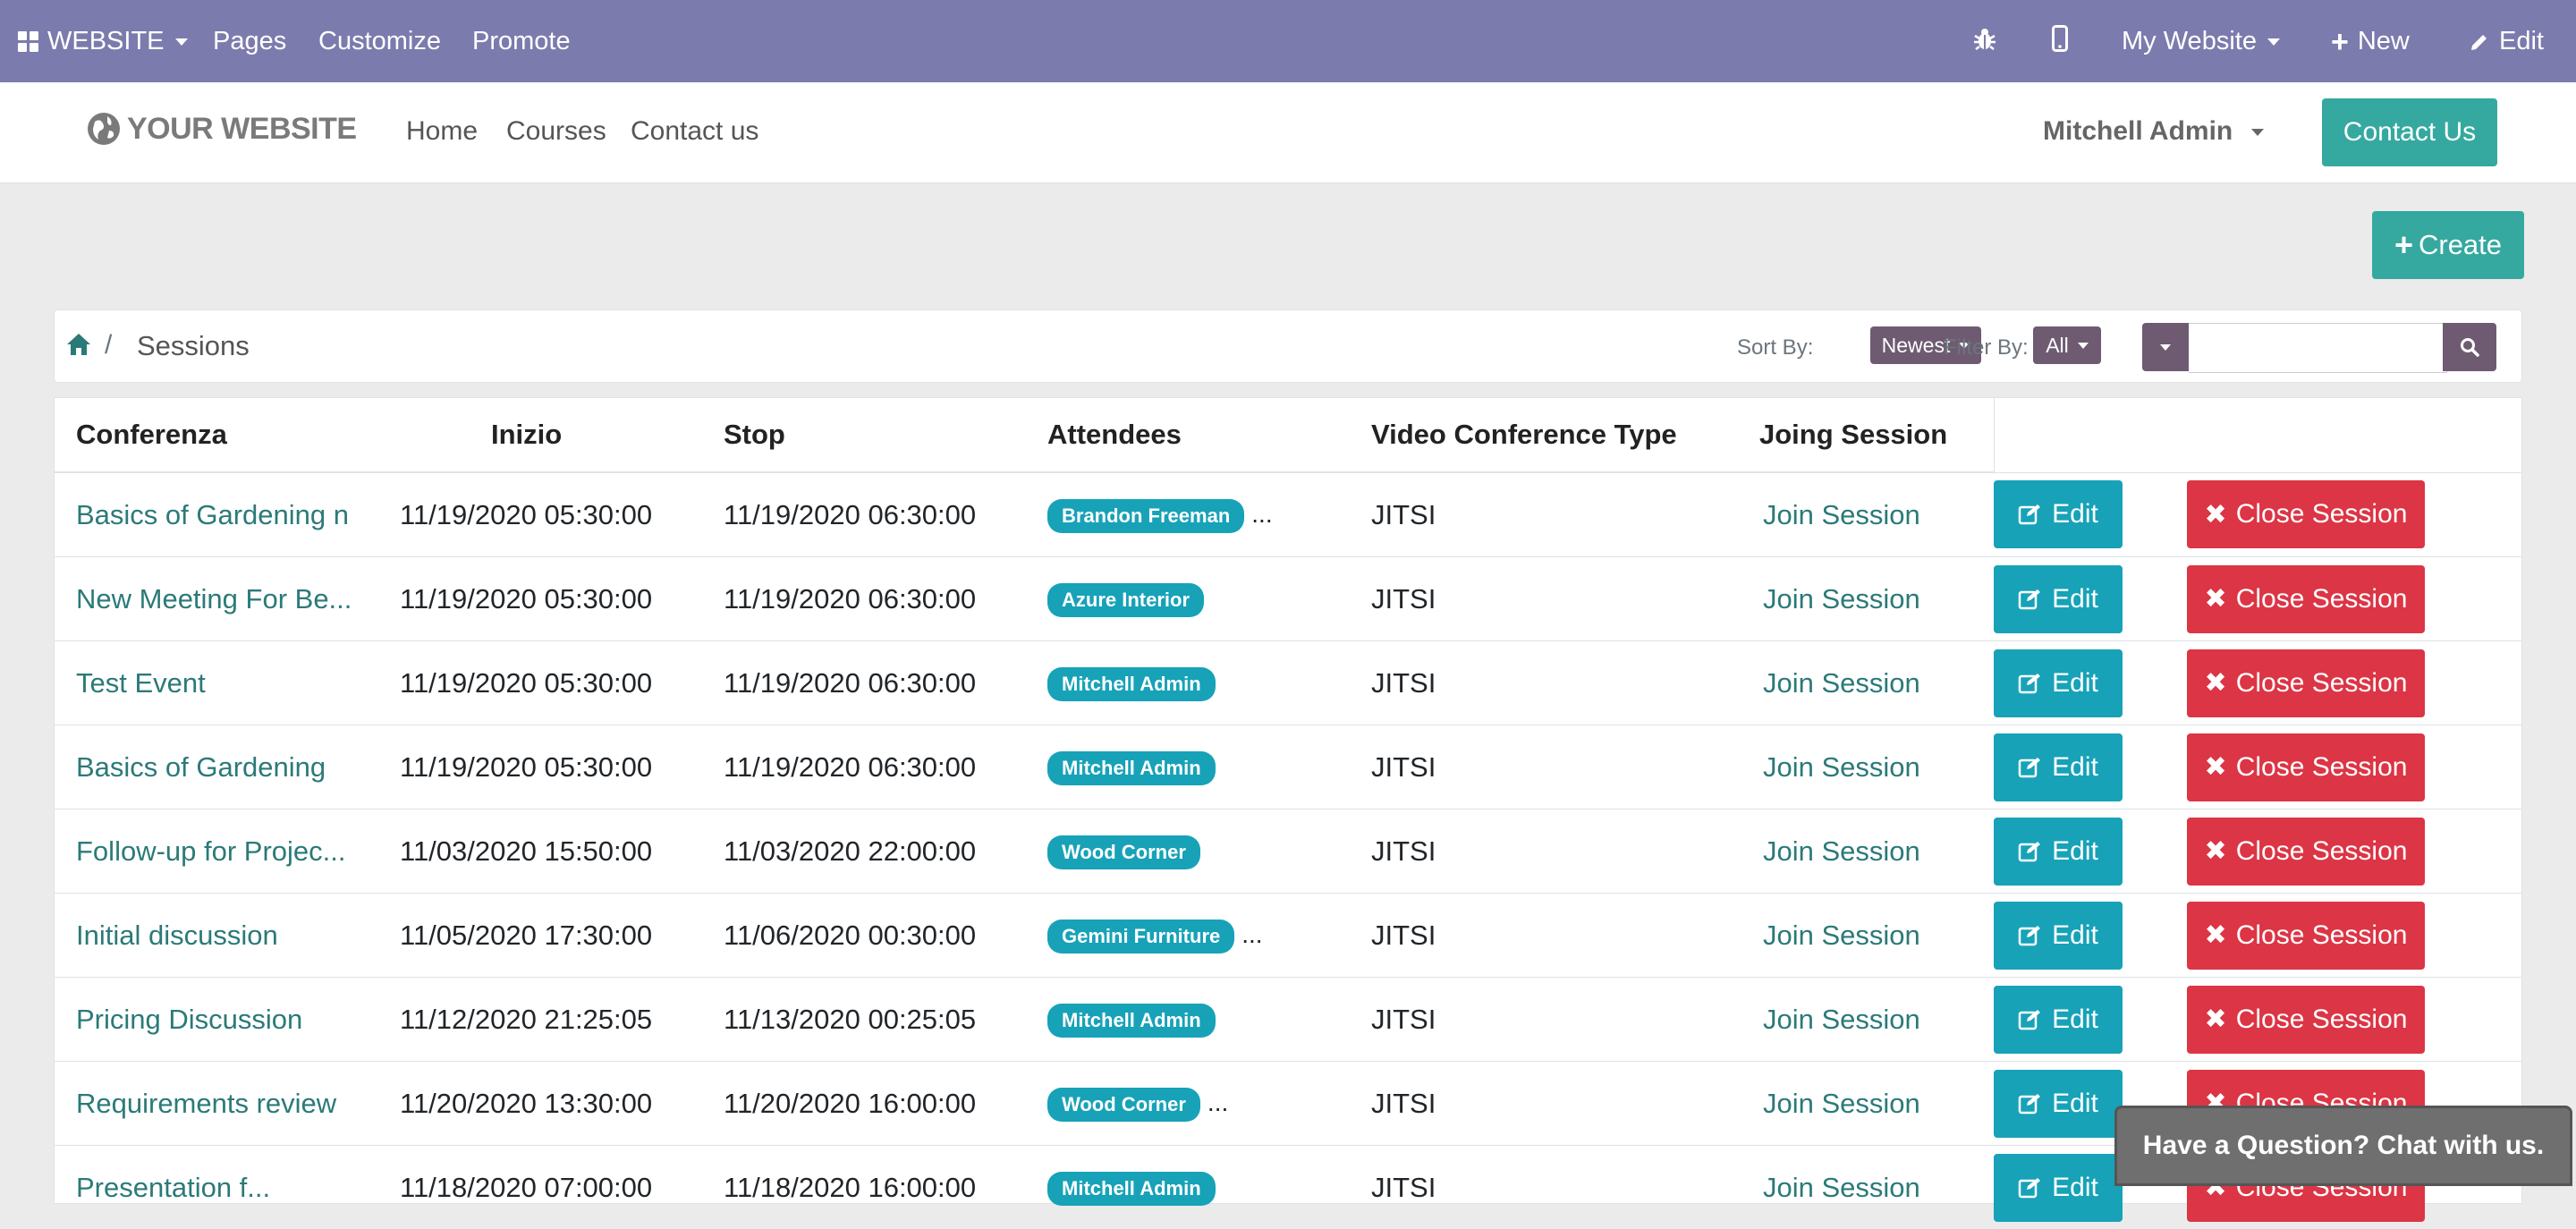 This screenshot has height=1229, width=2576. Describe the element at coordinates (540, 435) in the screenshot. I see `col-inizio: Inizio` at that location.